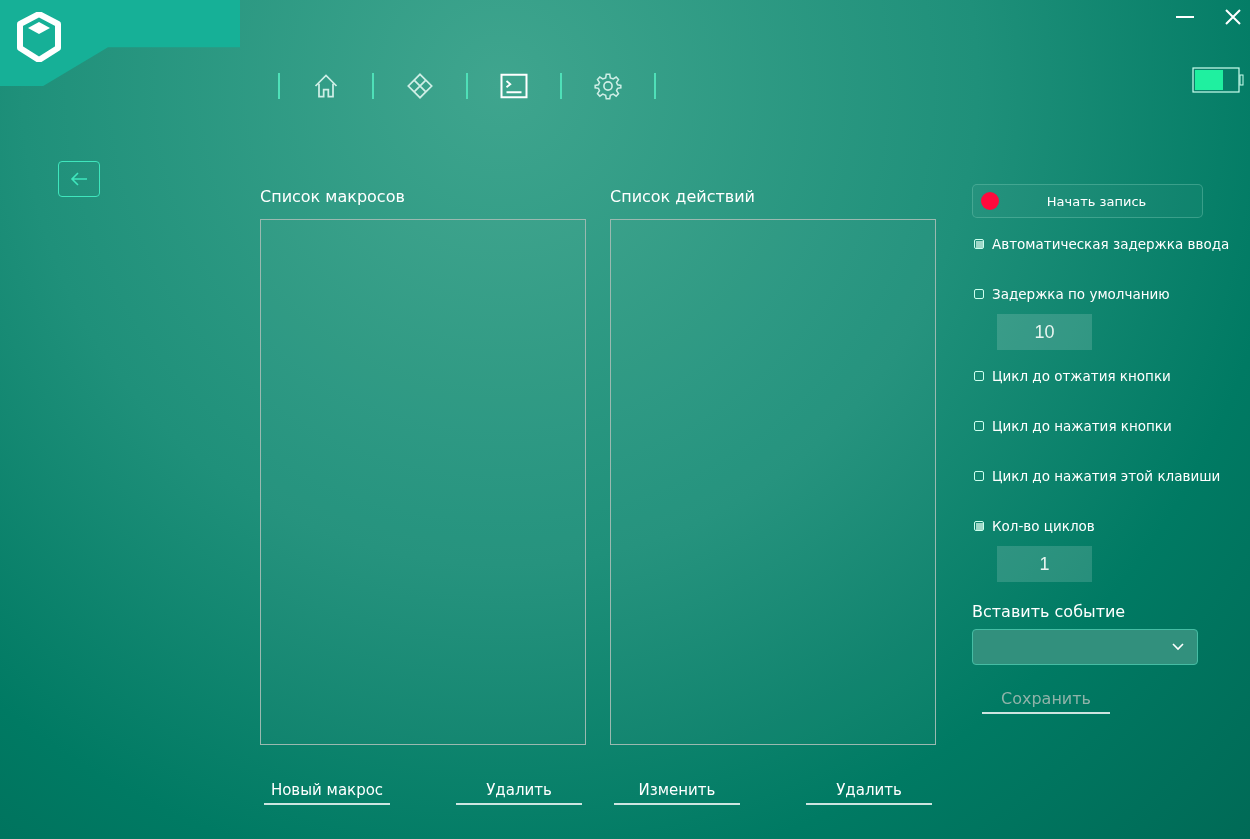  What do you see at coordinates (1081, 294) in the screenshot?
I see `option-label: Задержка по умолчанию` at bounding box center [1081, 294].